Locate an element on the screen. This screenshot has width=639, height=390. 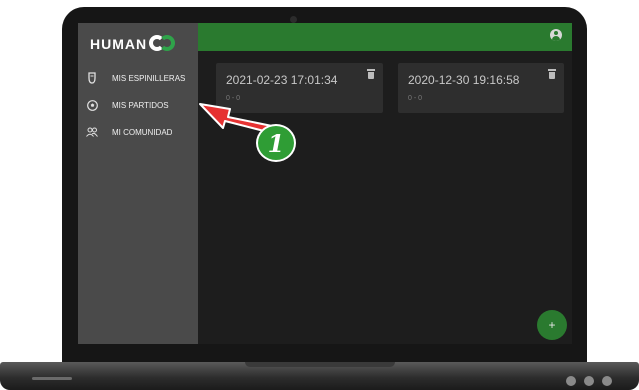
account-circle-icon is located at coordinates (556, 35).